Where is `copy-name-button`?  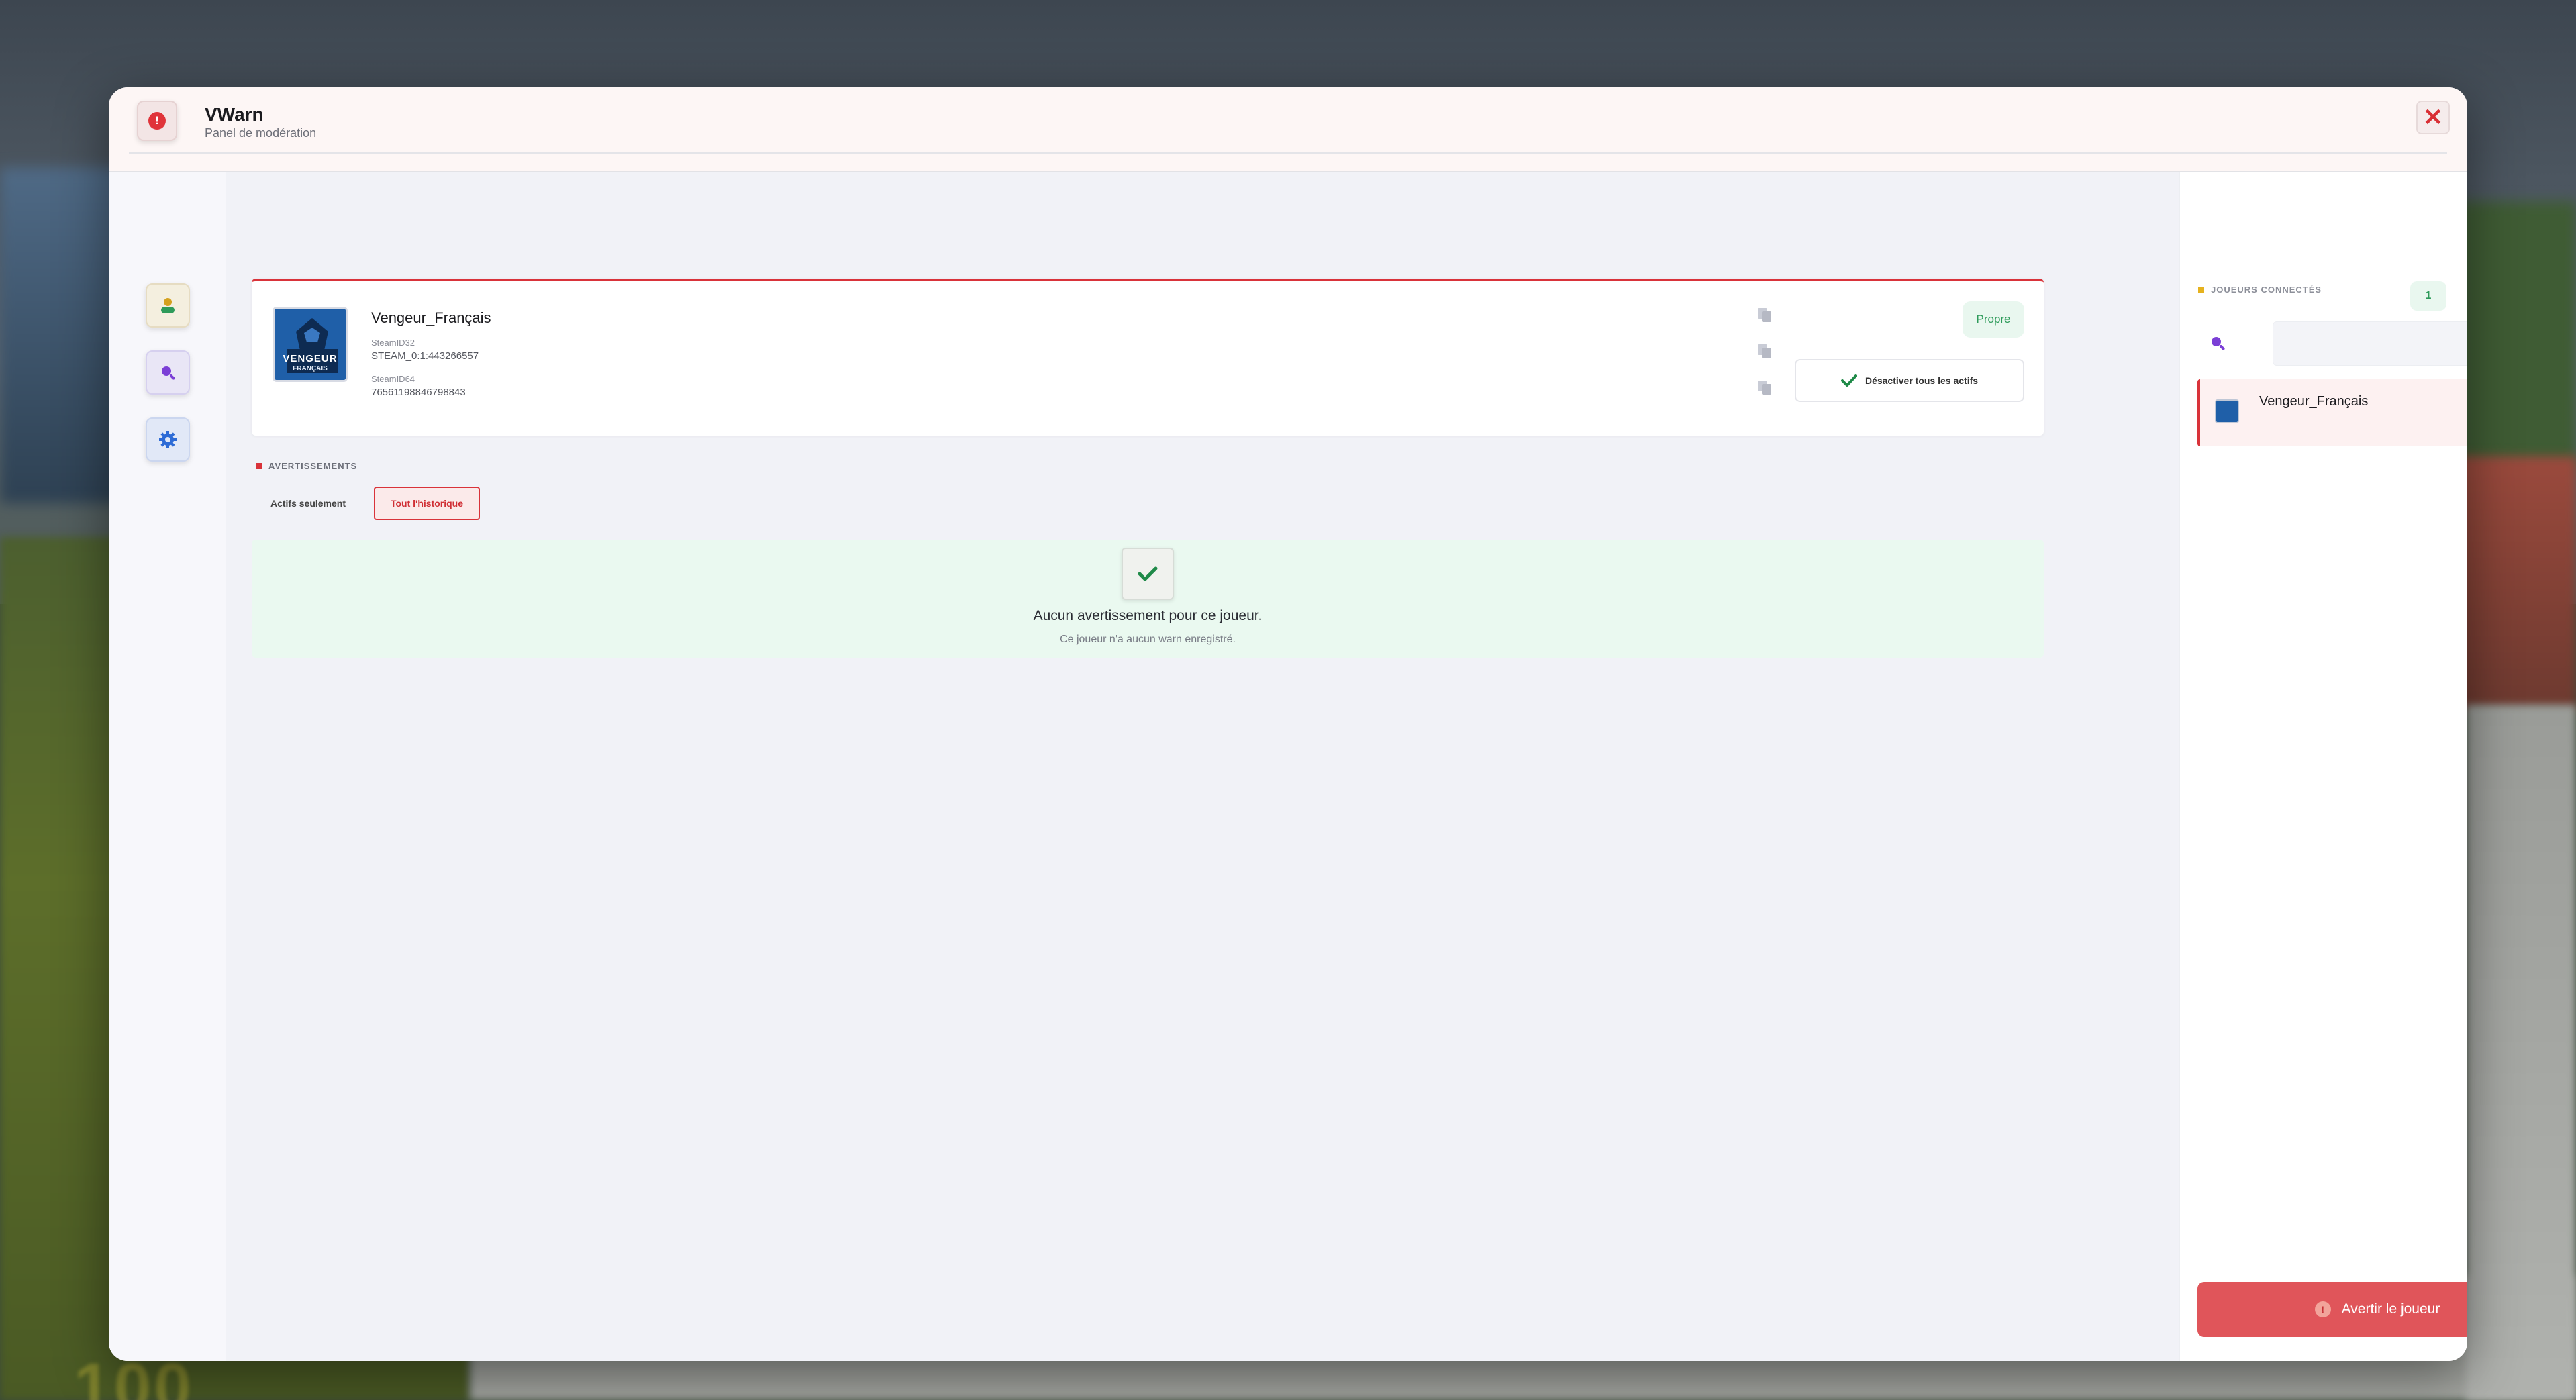
copy-name-button is located at coordinates (1765, 315).